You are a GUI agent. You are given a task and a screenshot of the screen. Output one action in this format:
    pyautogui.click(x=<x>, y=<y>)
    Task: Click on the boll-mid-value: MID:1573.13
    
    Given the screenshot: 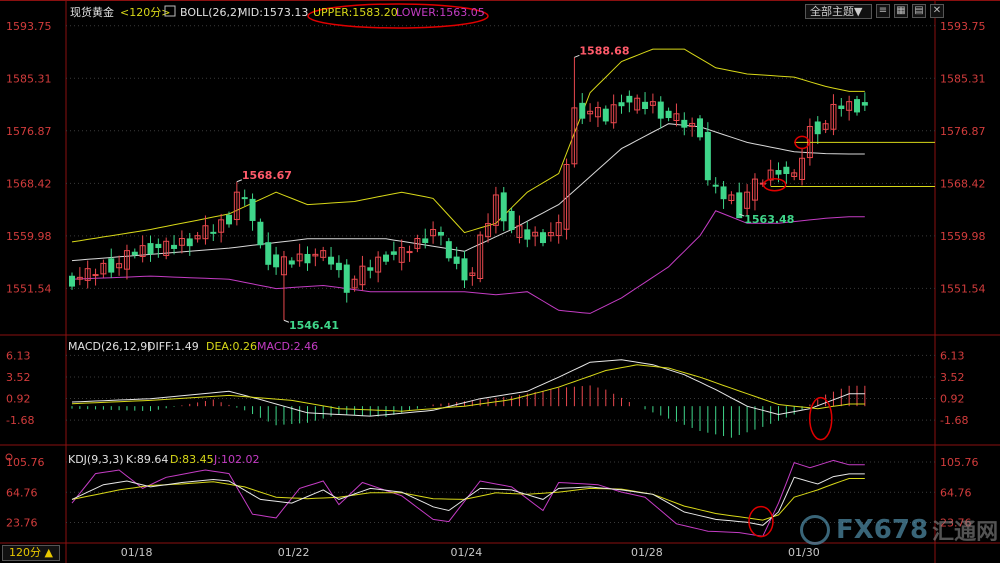 What is the action you would take?
    pyautogui.click(x=273, y=12)
    